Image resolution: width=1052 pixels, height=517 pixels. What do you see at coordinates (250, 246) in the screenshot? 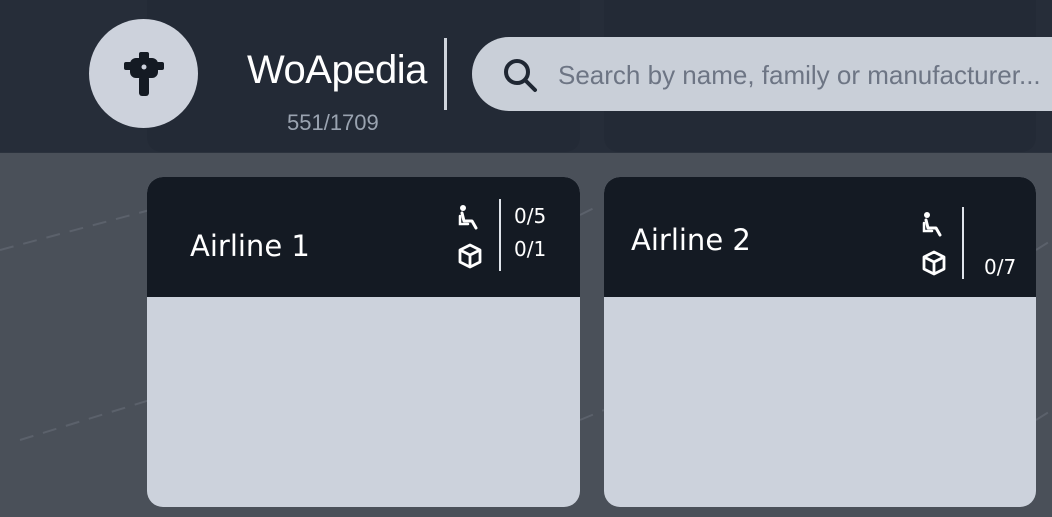
I see `airline-name: Airline 1` at bounding box center [250, 246].